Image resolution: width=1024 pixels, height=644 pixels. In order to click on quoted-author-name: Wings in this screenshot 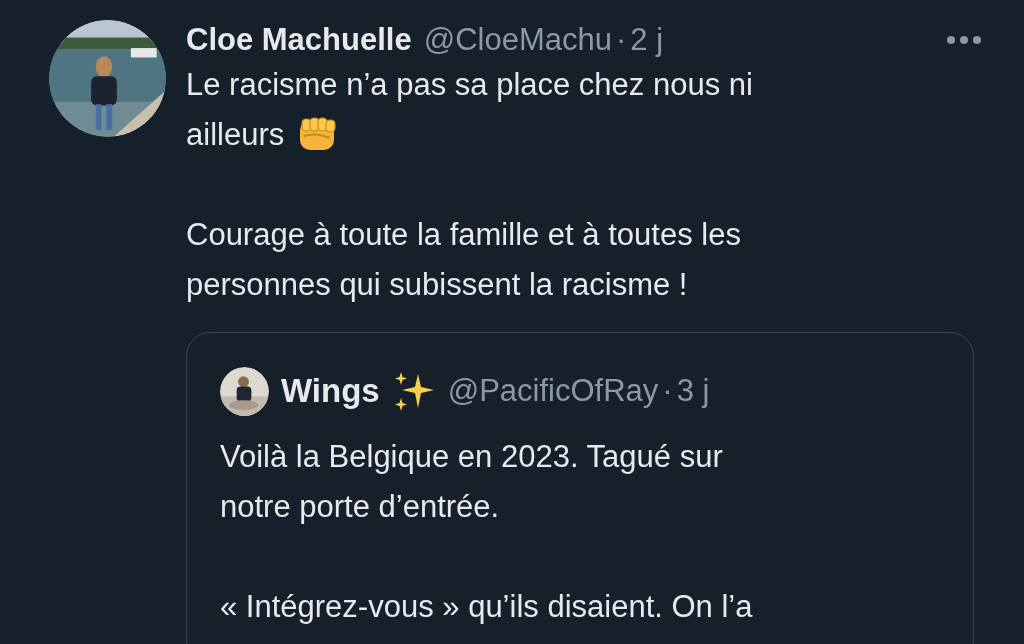, I will do `click(330, 391)`.